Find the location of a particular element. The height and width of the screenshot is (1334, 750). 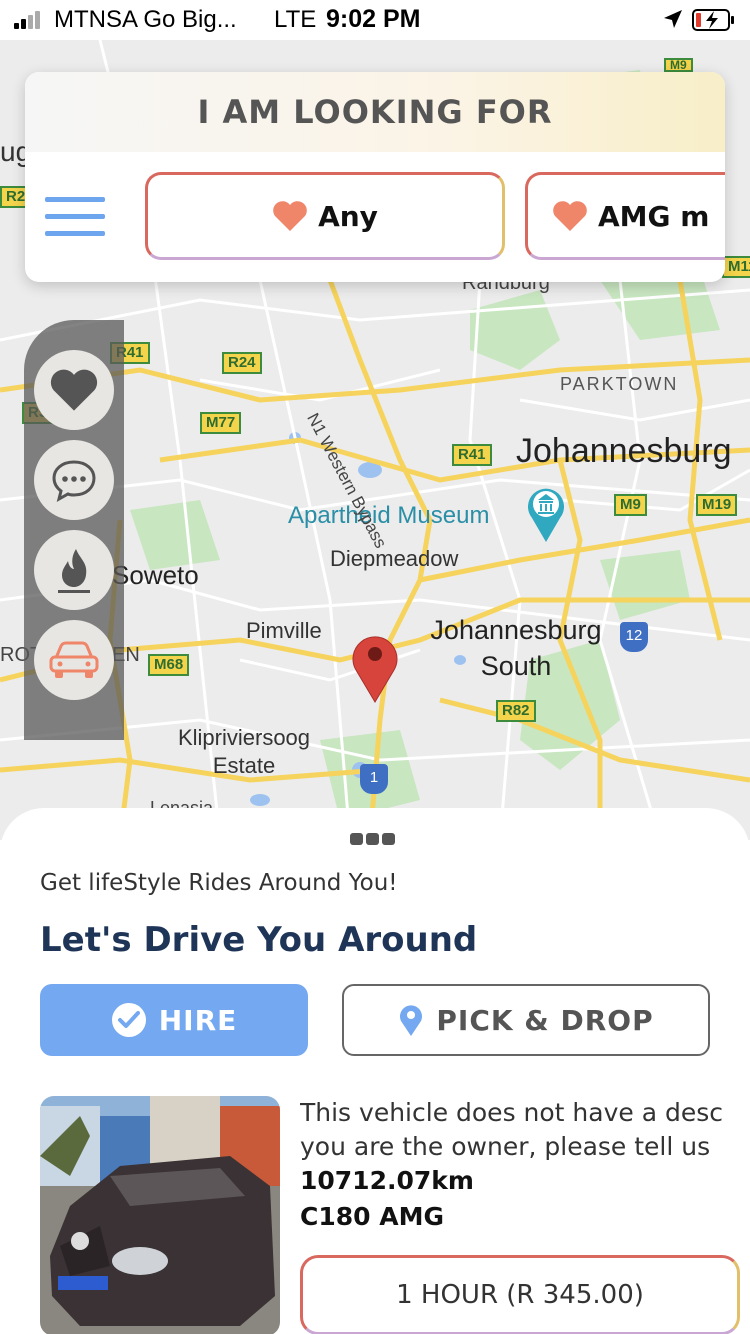

vehicle-image is located at coordinates (160, 1215).